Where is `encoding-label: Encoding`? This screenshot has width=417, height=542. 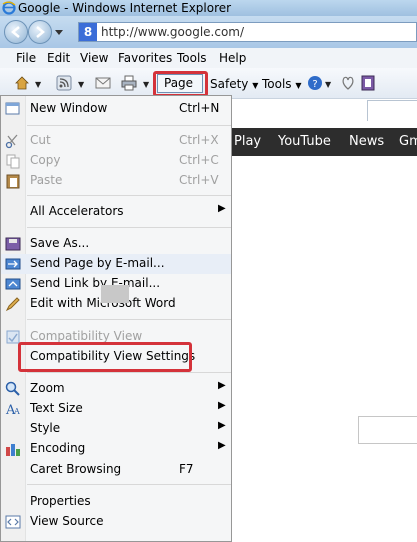 encoding-label: Encoding is located at coordinates (58, 448).